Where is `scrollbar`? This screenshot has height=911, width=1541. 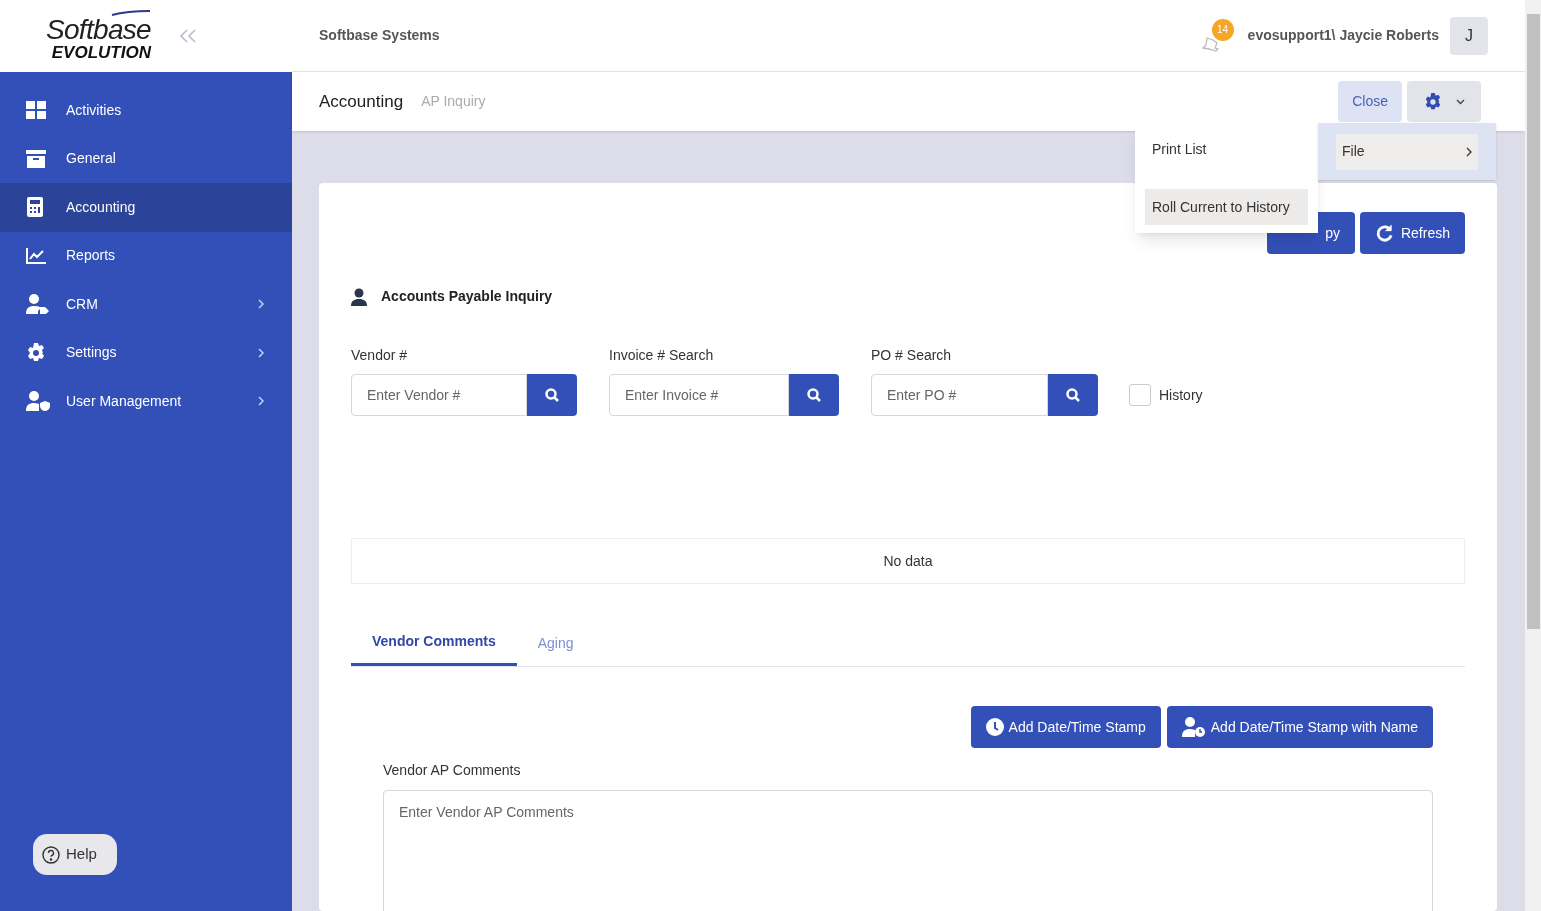
scrollbar is located at coordinates (1533, 455).